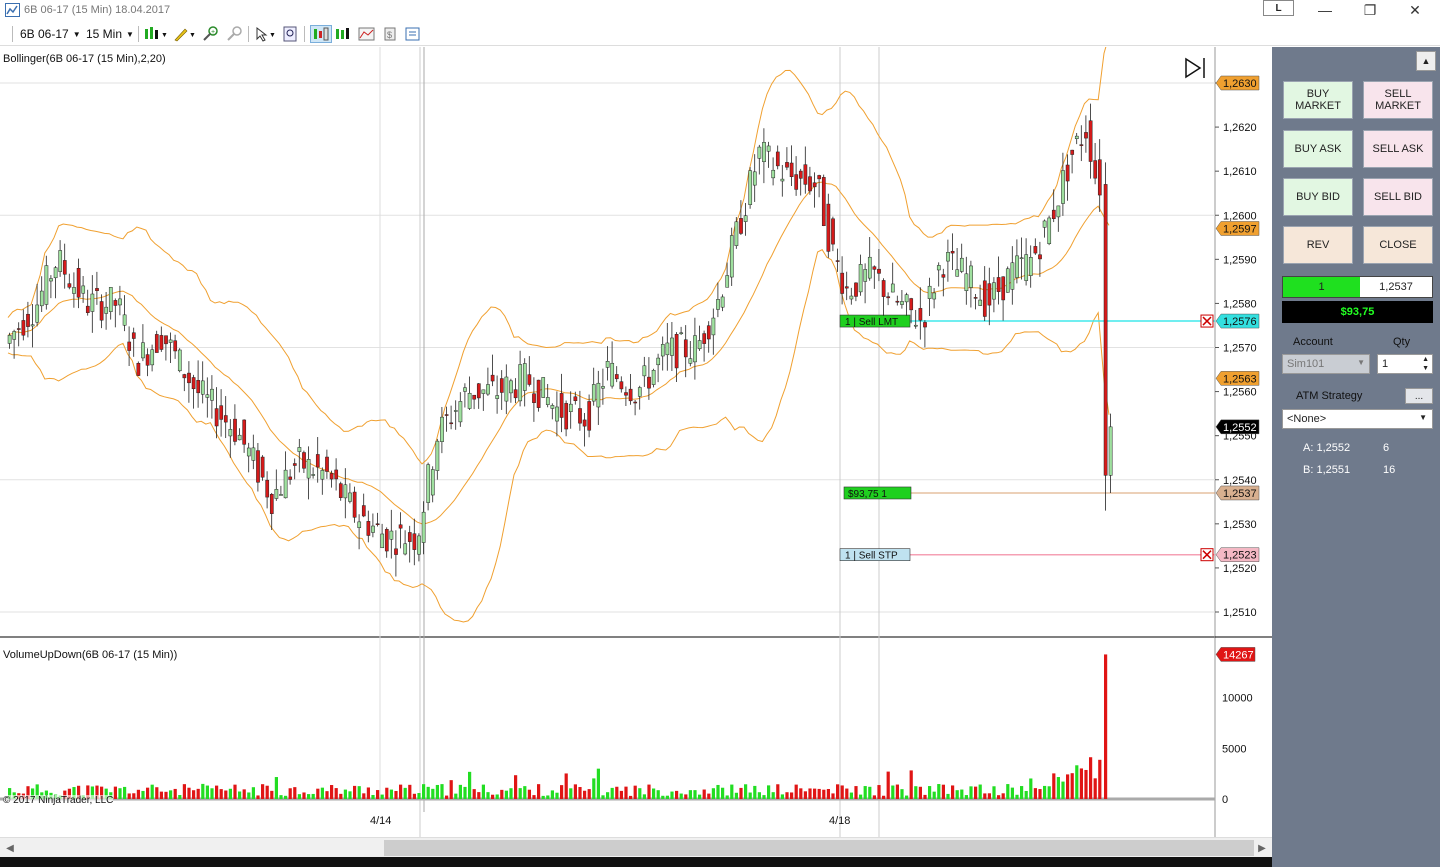 The width and height of the screenshot is (1440, 867). I want to click on toolbar-separator, so click(304, 34).